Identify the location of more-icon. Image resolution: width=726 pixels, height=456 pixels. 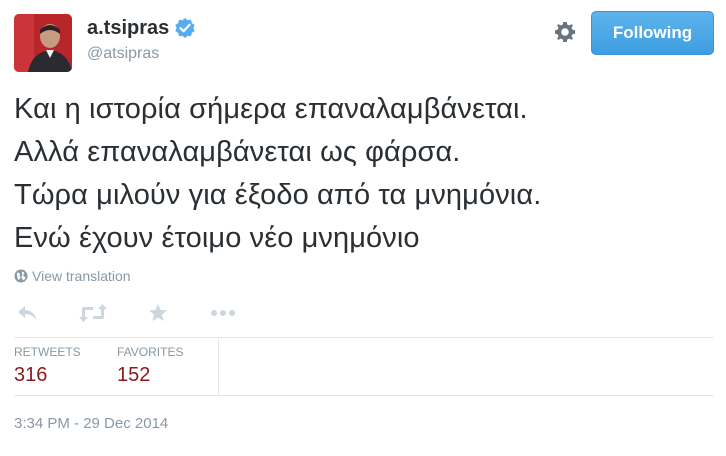
(223, 313).